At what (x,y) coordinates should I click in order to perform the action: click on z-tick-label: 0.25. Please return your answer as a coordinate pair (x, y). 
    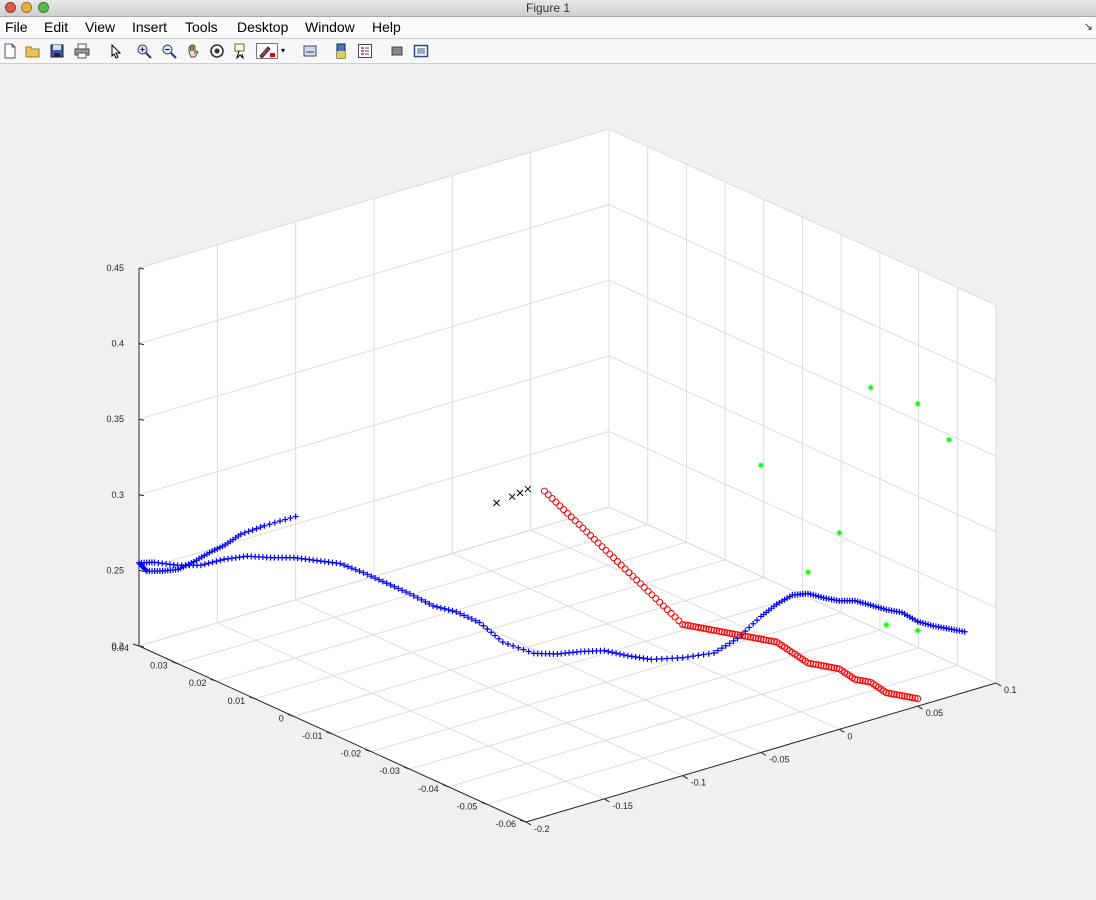
    Looking at the image, I should click on (115, 570).